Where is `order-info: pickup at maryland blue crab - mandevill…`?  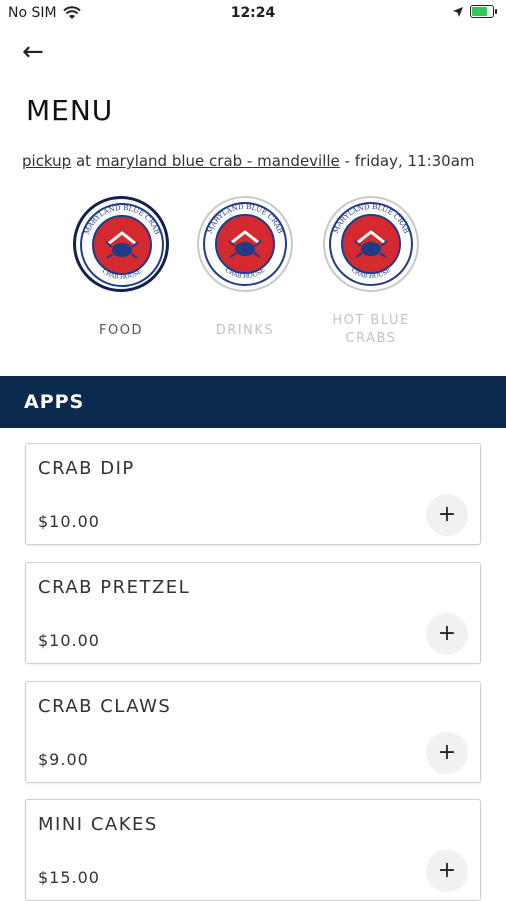 order-info: pickup at maryland blue crab - mandevill… is located at coordinates (248, 161).